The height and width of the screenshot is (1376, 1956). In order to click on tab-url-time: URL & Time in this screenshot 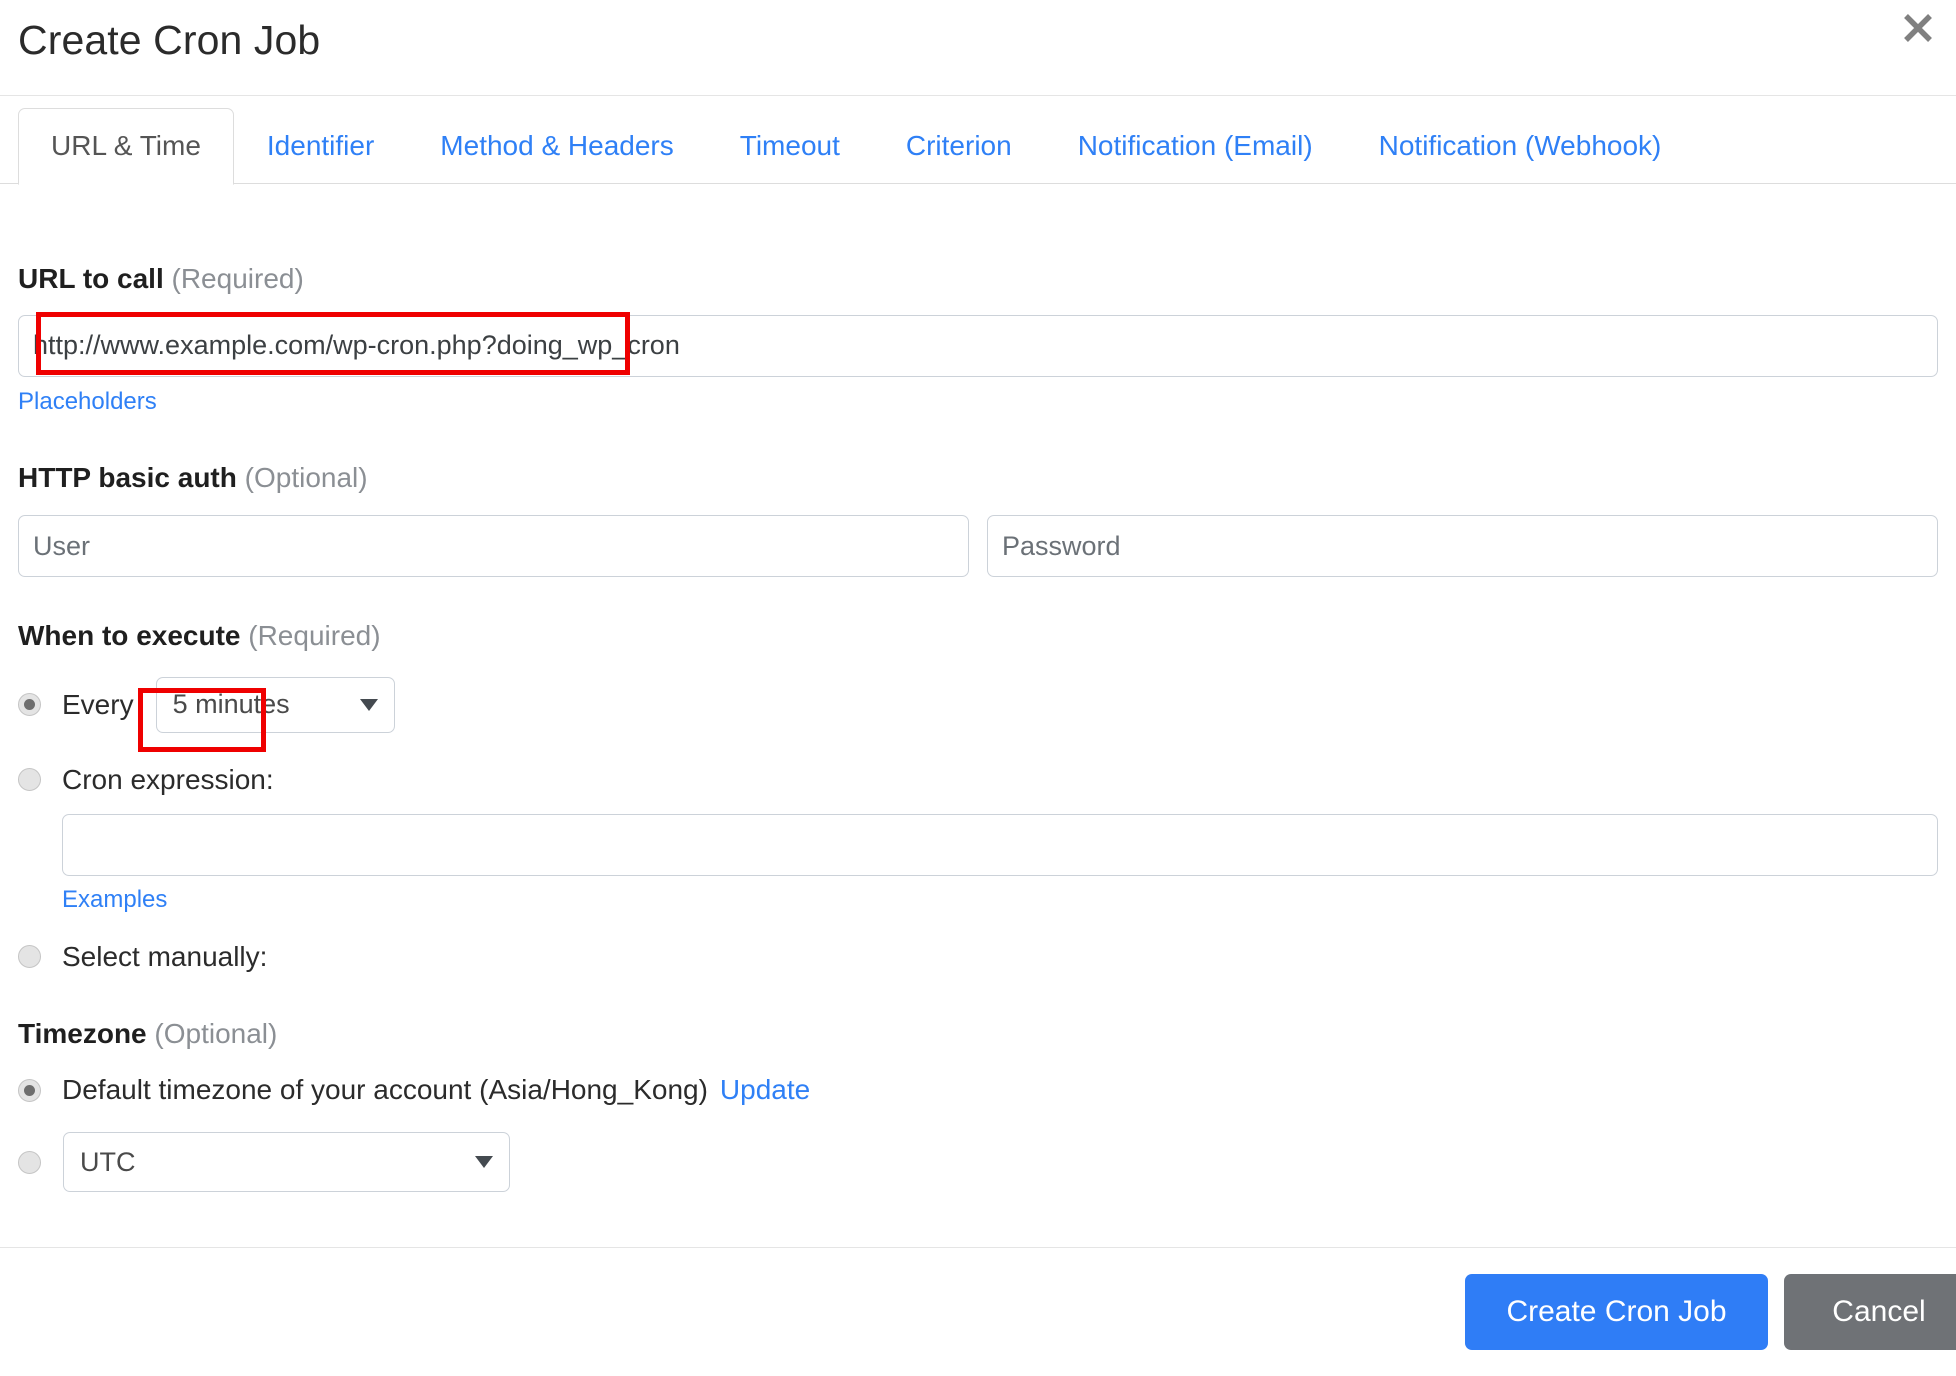, I will do `click(126, 146)`.